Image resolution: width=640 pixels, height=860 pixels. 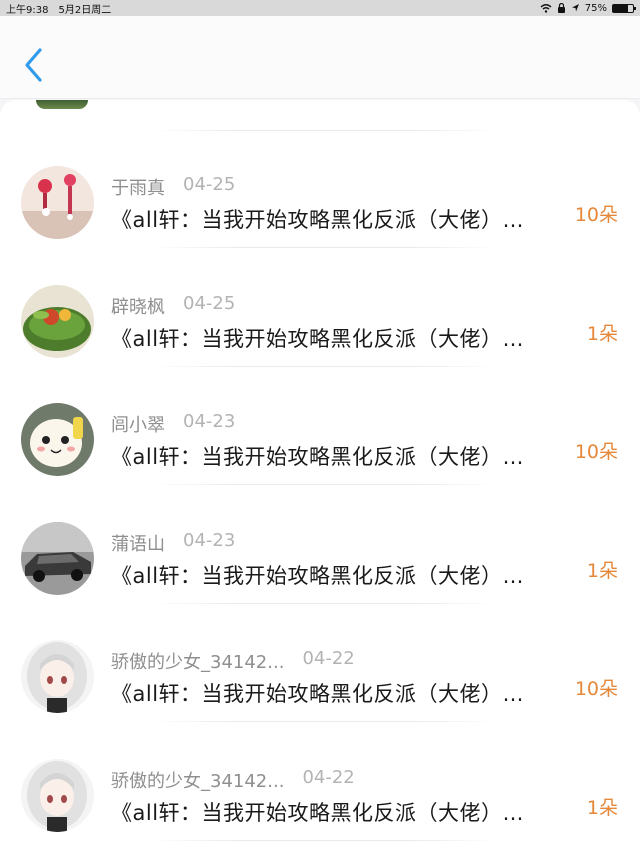 What do you see at coordinates (320, 426) in the screenshot?
I see `comment-row: 闾小翠 04-23 《all轩：当我开始攻略黑化反派（大佬）… 10朵` at bounding box center [320, 426].